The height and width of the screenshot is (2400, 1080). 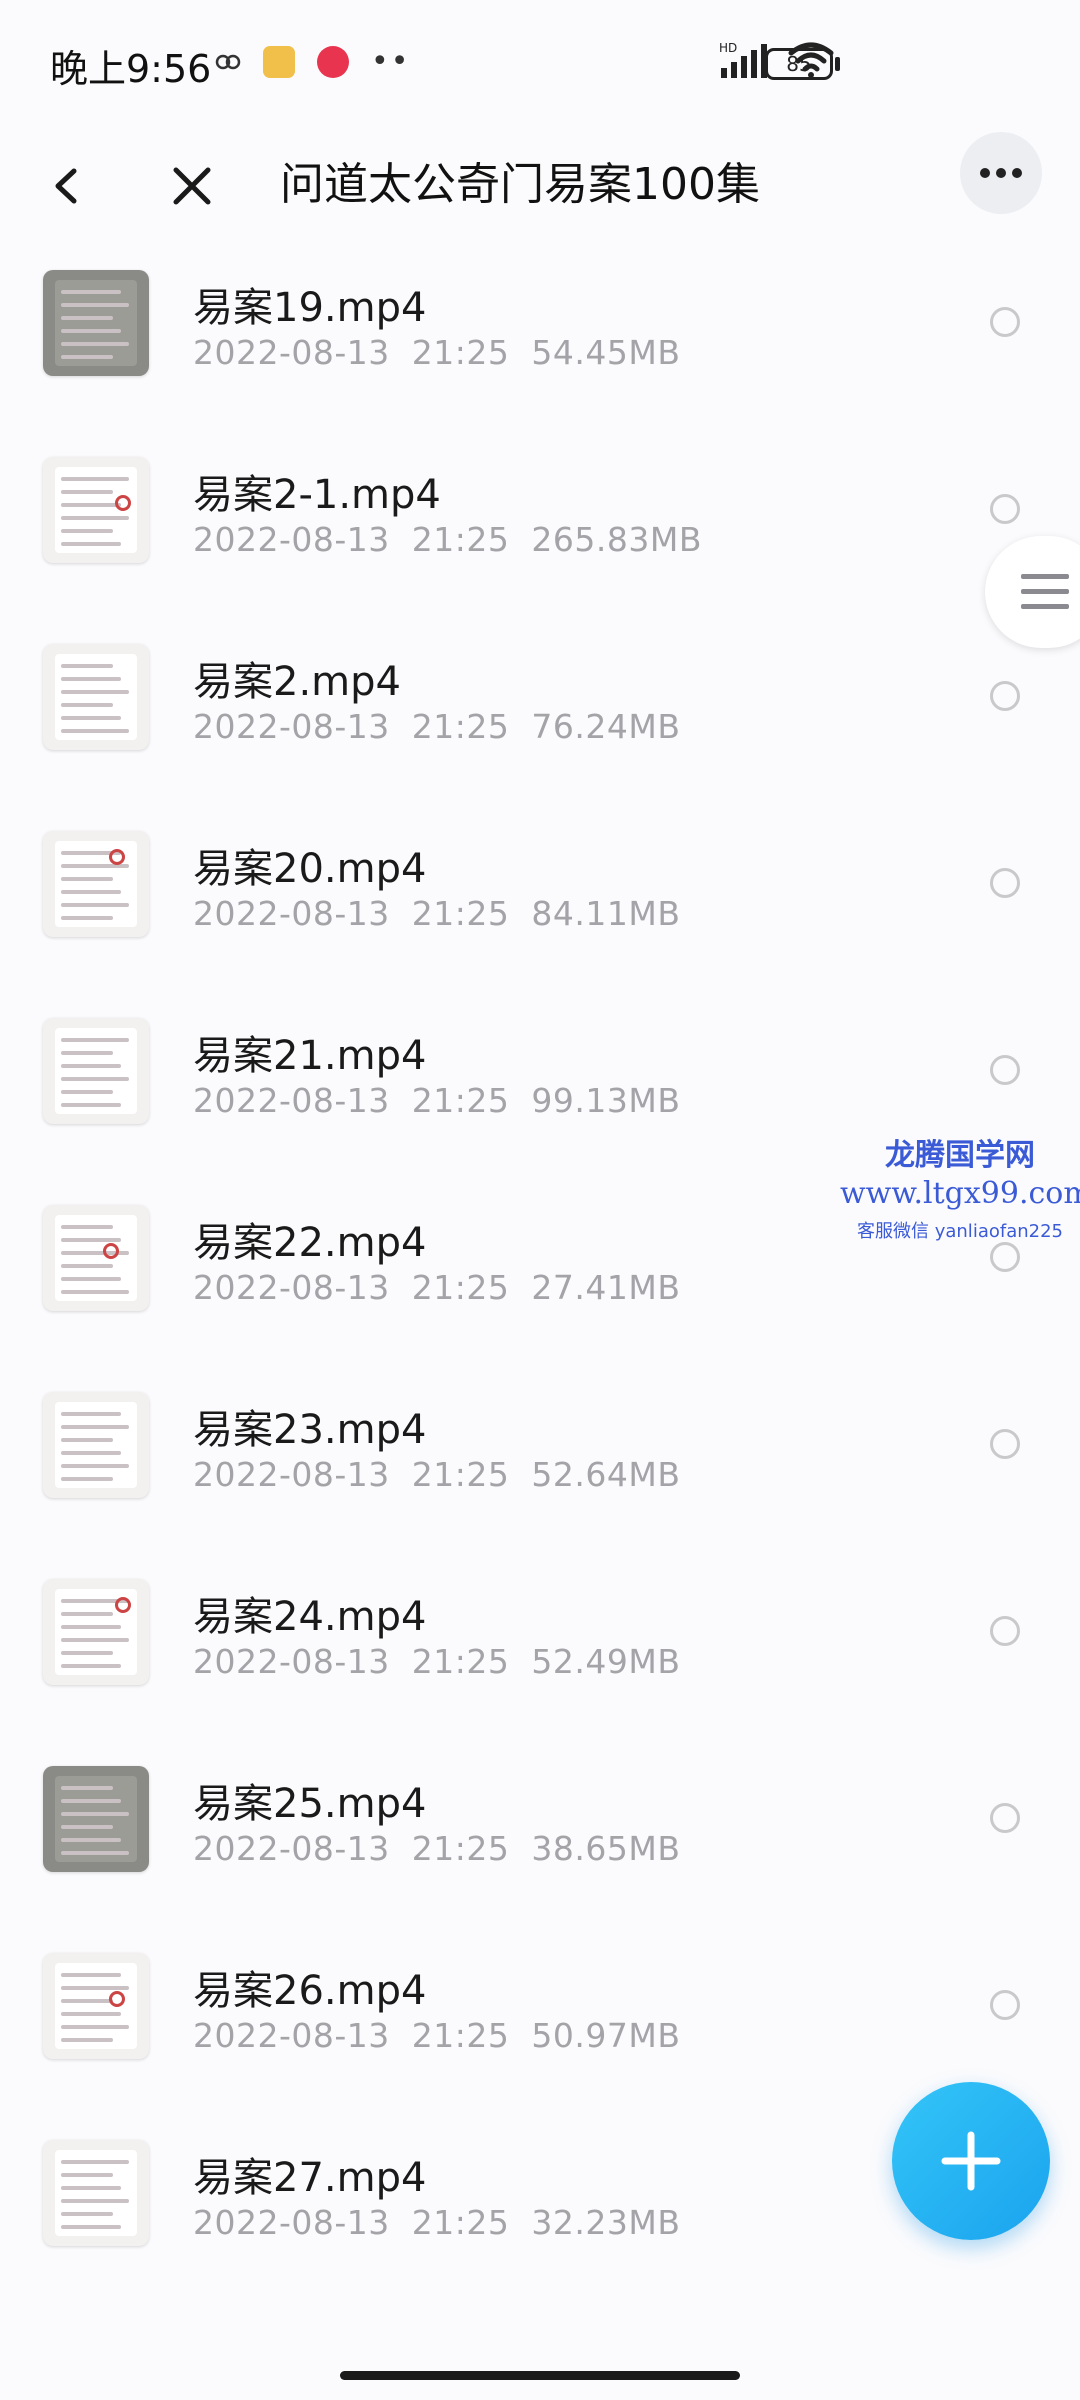 What do you see at coordinates (540, 2375) in the screenshot?
I see `home-indicator` at bounding box center [540, 2375].